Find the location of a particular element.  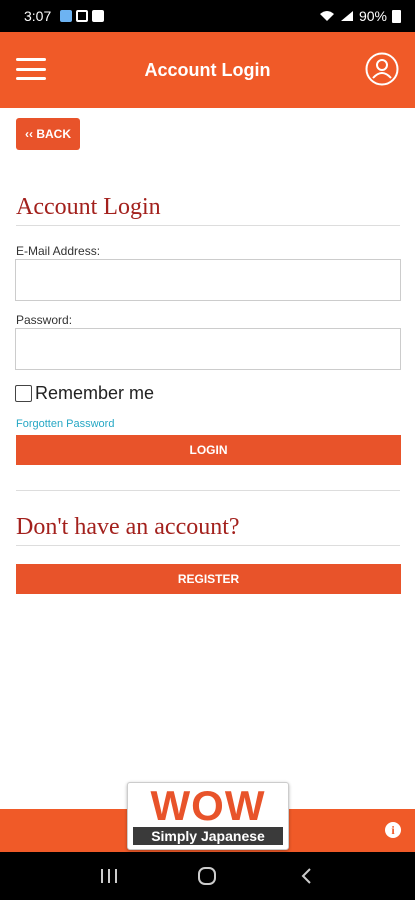

app-header: Account Login is located at coordinates (207, 70).